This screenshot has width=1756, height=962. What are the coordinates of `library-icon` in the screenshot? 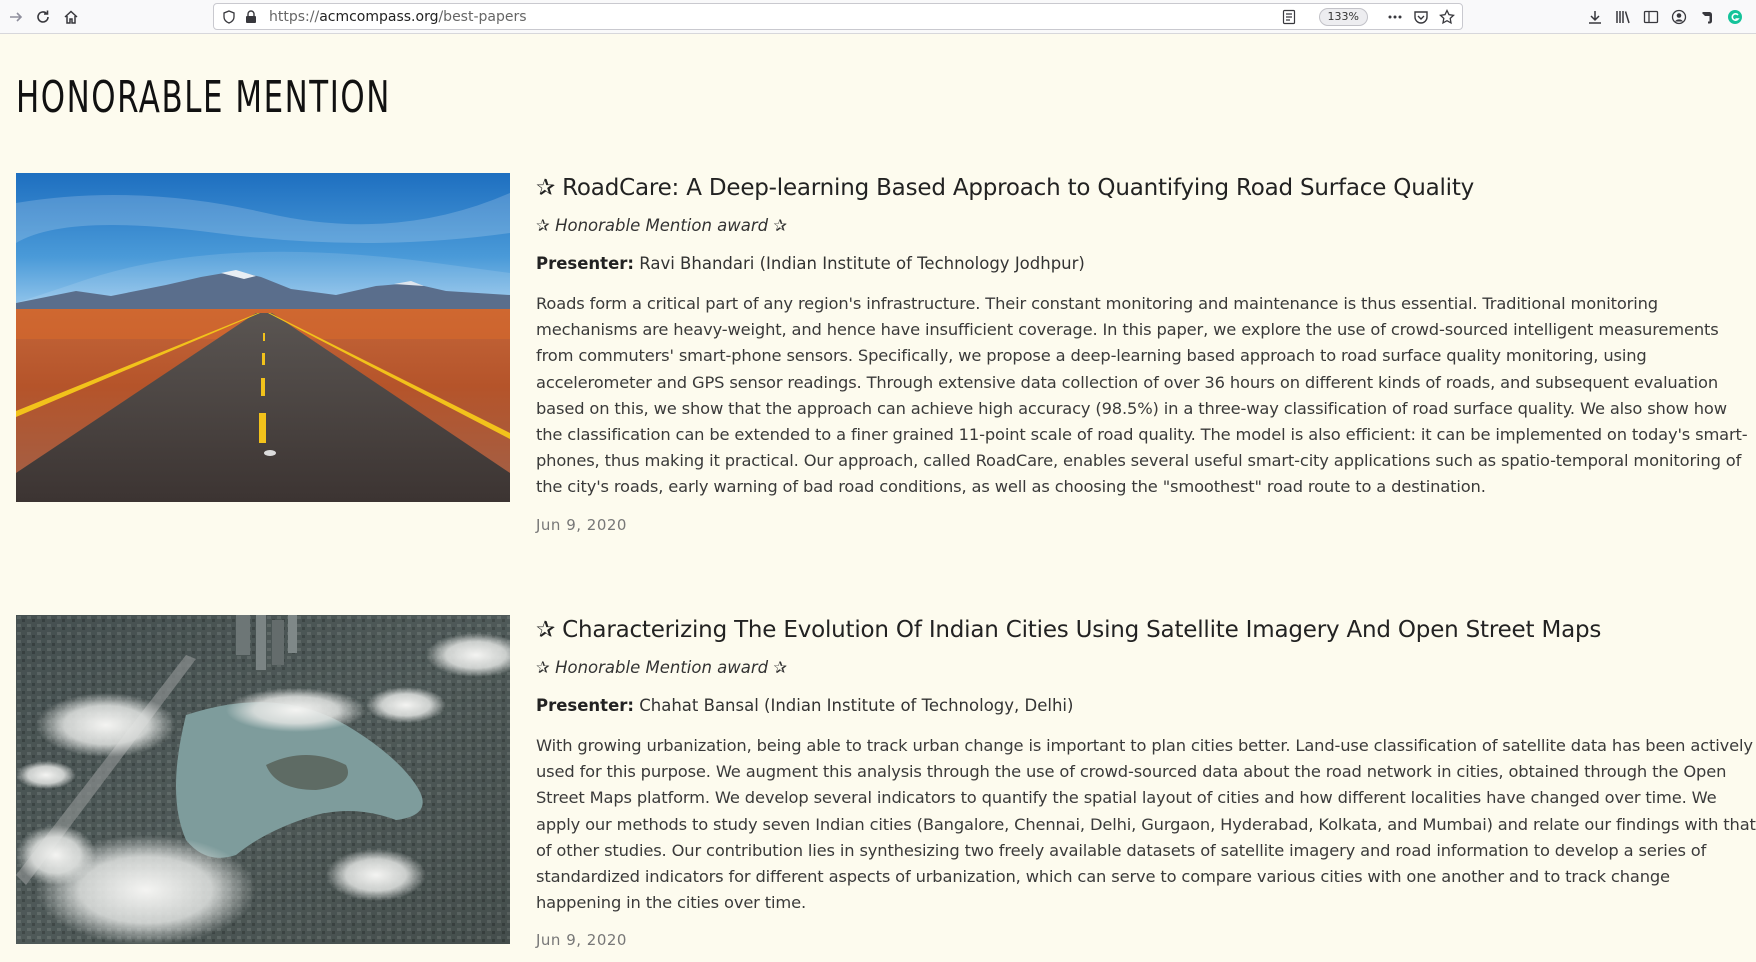 It's located at (1623, 17).